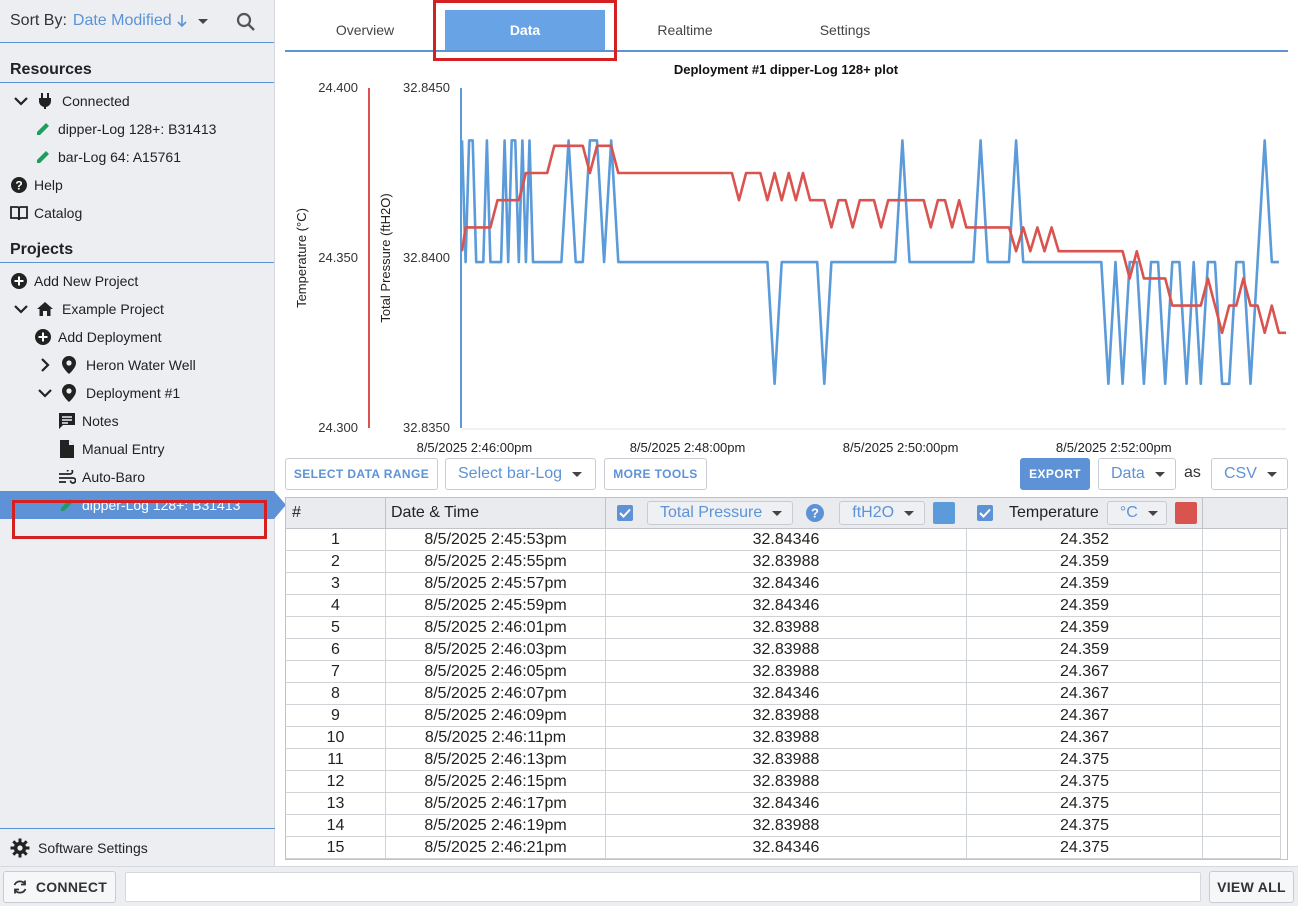  I want to click on cell-datetime: 8/5/2025 2:45:55pm, so click(496, 561).